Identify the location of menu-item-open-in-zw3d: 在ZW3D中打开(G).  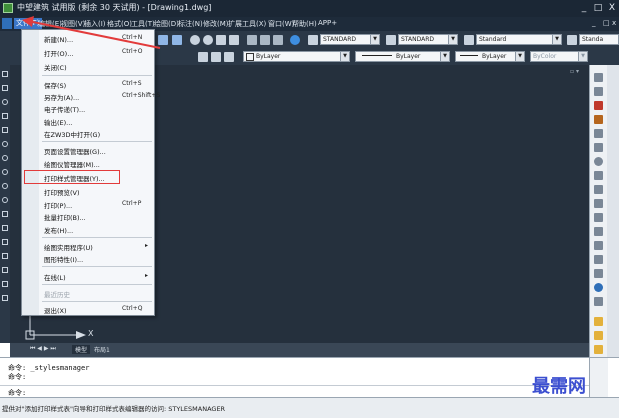
(88, 133).